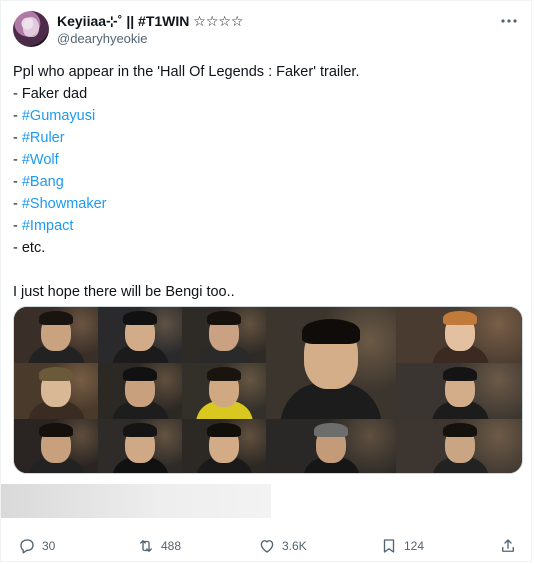 This screenshot has height=564, width=534. Describe the element at coordinates (509, 21) in the screenshot. I see `more-icon` at that location.